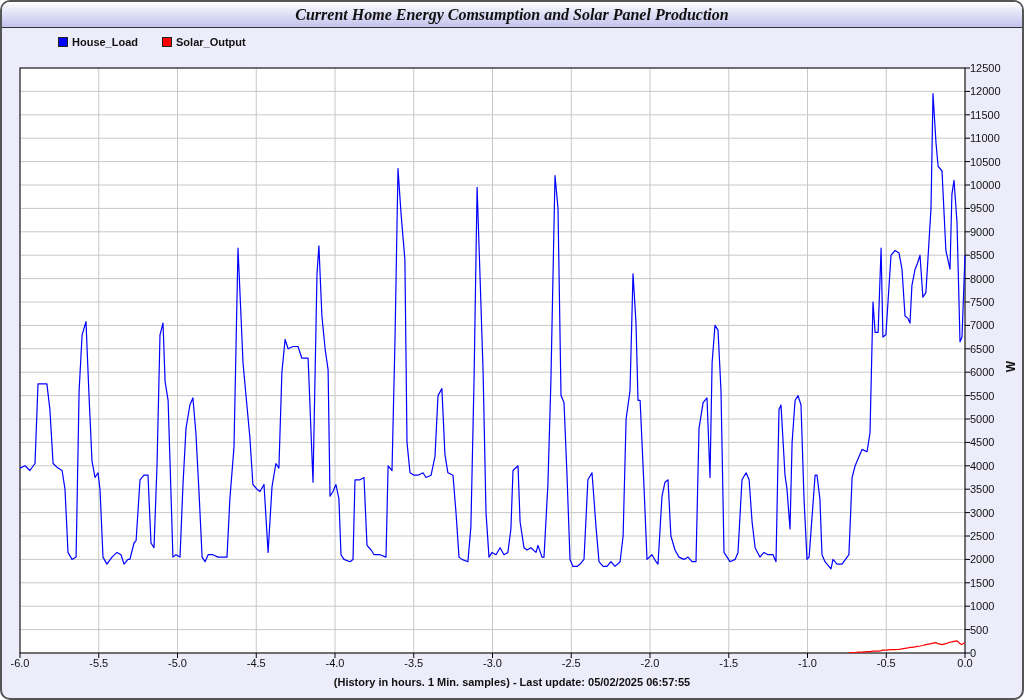 This screenshot has width=1024, height=700. What do you see at coordinates (985, 68) in the screenshot?
I see `axis-tick-label: 12500` at bounding box center [985, 68].